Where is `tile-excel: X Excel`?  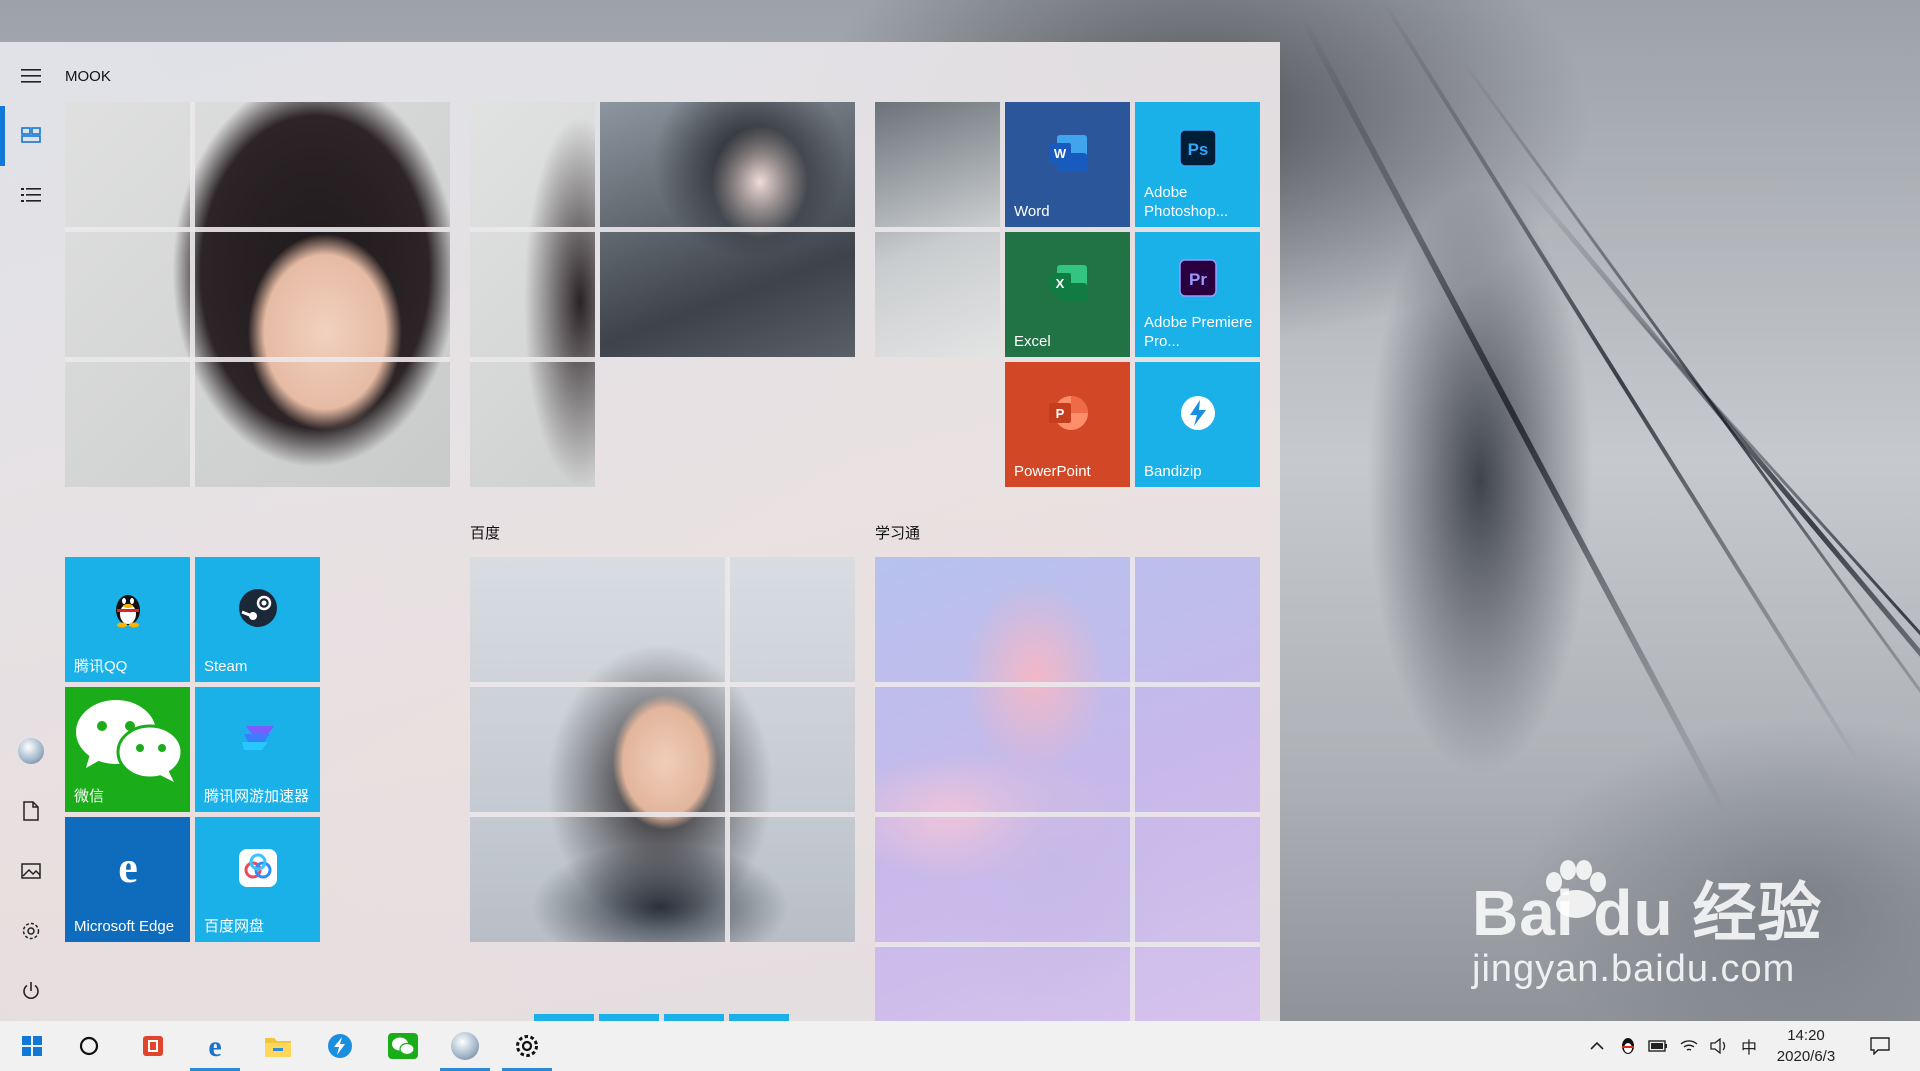
tile-excel: X Excel is located at coordinates (1067, 294).